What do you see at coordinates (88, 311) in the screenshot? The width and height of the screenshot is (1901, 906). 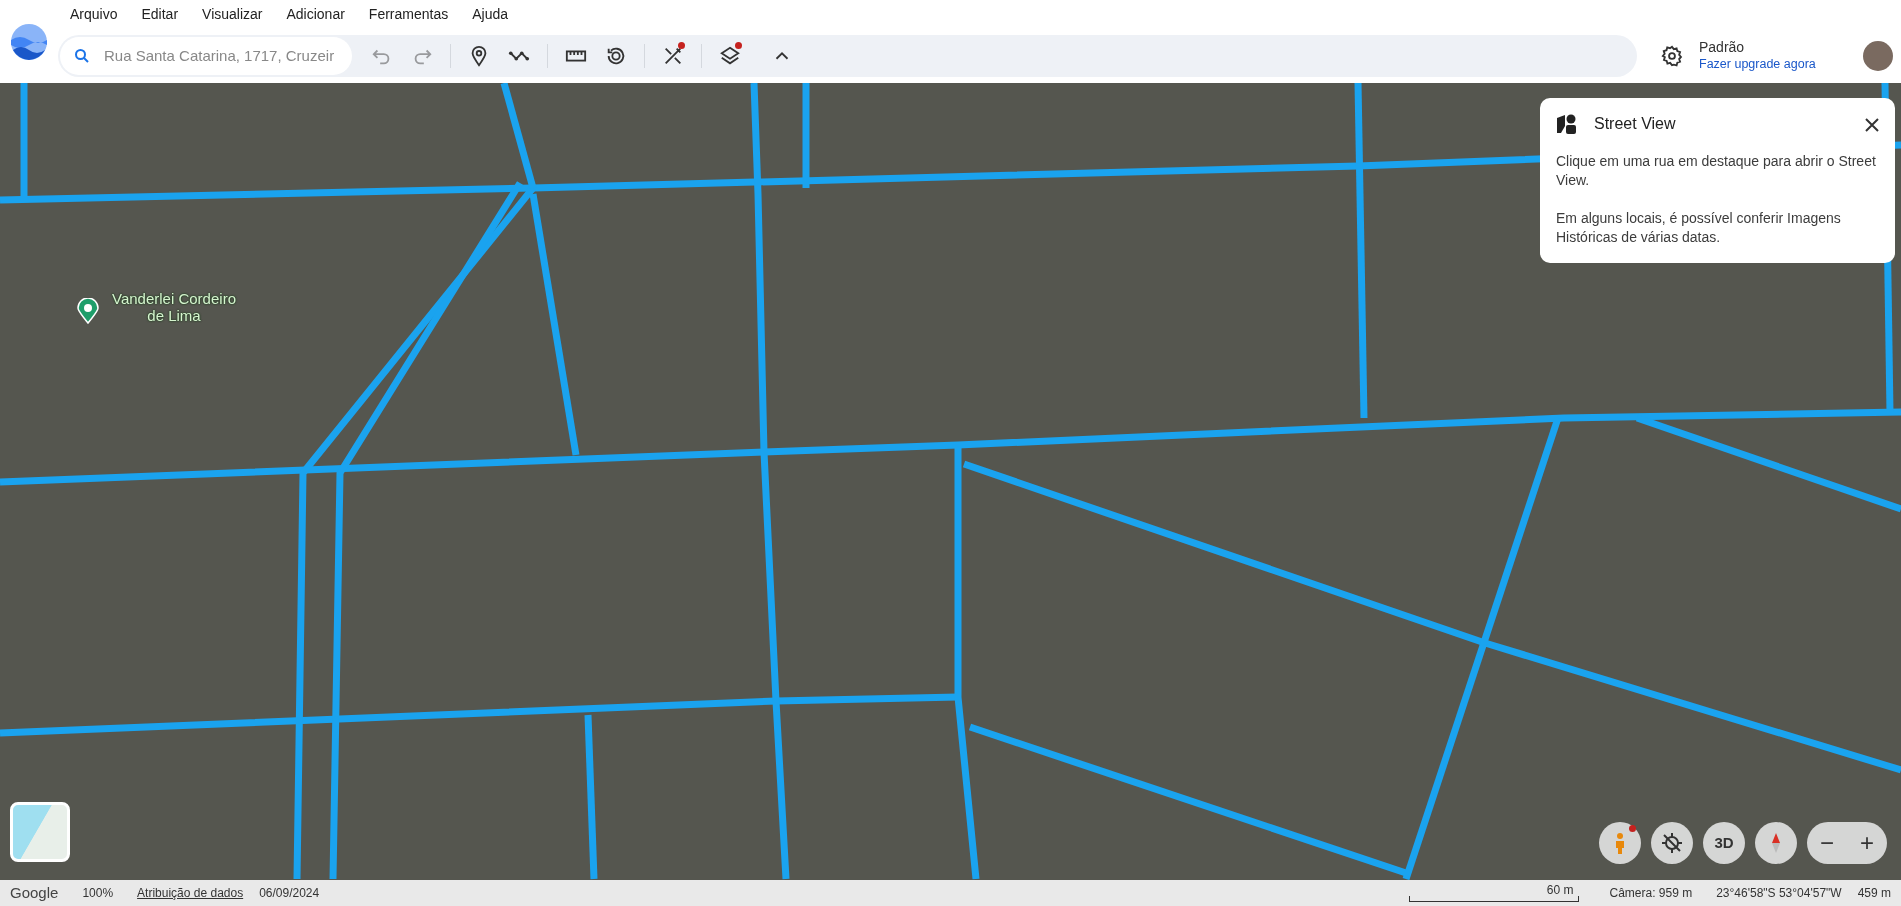 I see `place-pin-icon` at bounding box center [88, 311].